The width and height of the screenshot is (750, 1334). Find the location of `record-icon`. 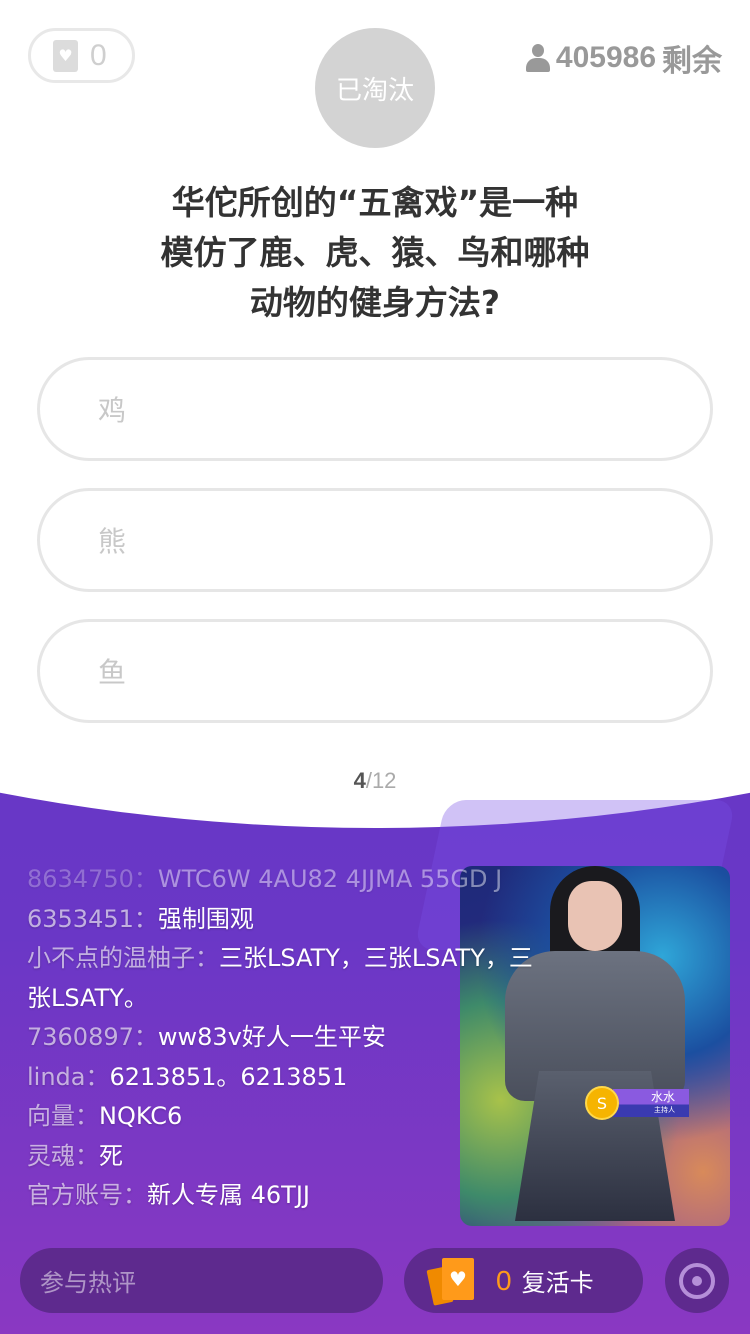

record-icon is located at coordinates (697, 1280).